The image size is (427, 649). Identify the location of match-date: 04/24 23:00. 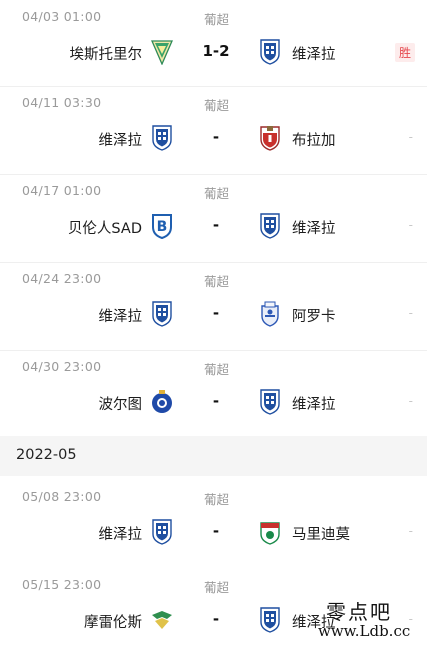
(62, 278).